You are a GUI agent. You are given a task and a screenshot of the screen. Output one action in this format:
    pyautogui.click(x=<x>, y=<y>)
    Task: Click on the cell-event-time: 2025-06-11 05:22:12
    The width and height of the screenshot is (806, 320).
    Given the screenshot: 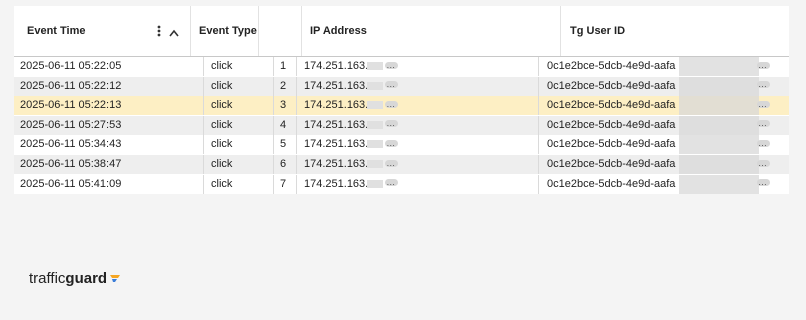 What is the action you would take?
    pyautogui.click(x=71, y=85)
    